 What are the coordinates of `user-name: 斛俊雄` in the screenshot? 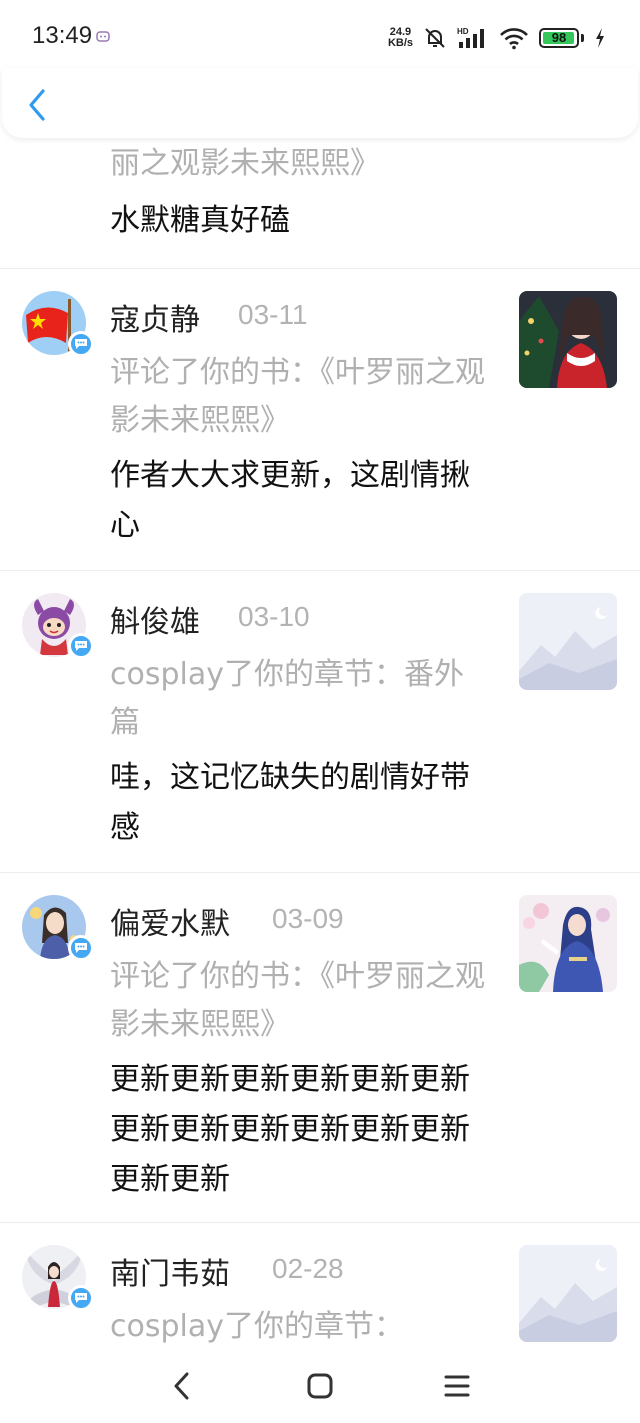 It's located at (155, 619).